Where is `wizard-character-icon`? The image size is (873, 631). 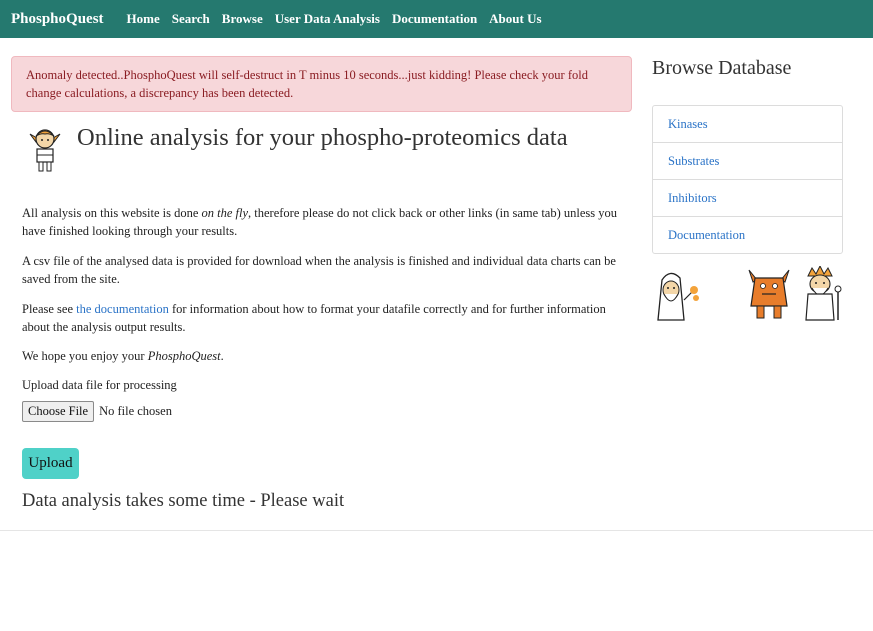
wizard-character-icon is located at coordinates (678, 296).